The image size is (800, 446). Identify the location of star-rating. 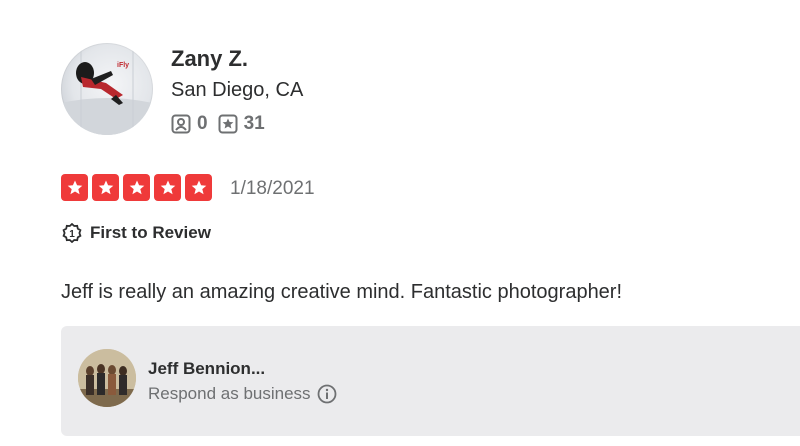
(138, 187).